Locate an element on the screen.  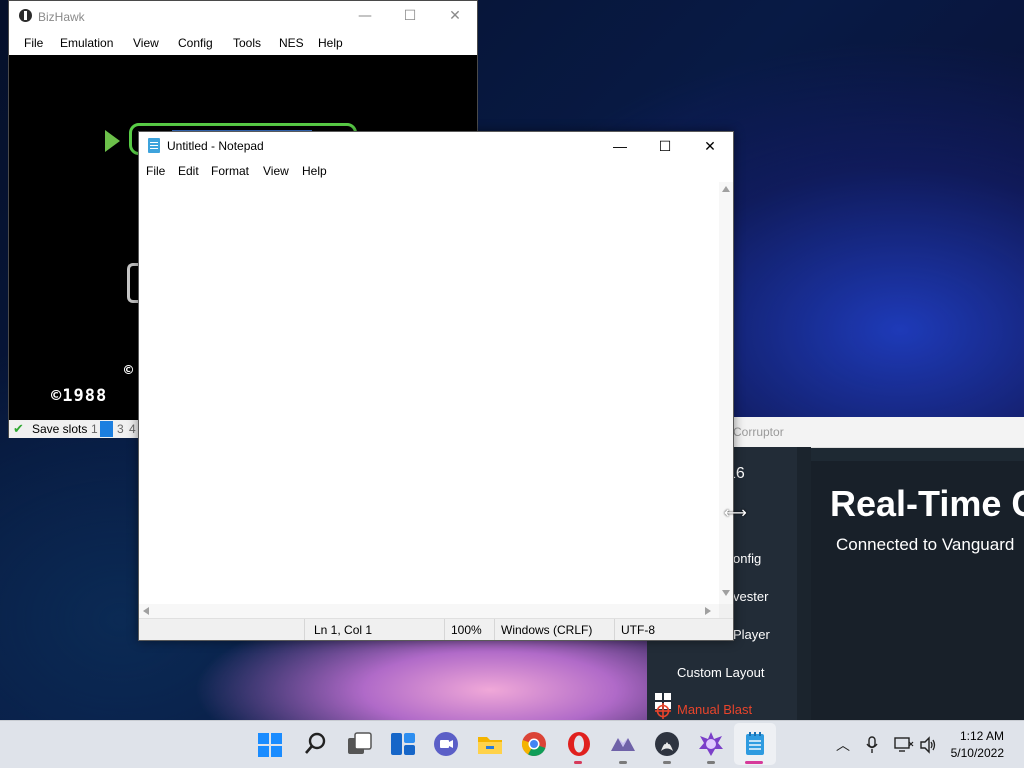
menu-edit: Edit is located at coordinates (188, 171).